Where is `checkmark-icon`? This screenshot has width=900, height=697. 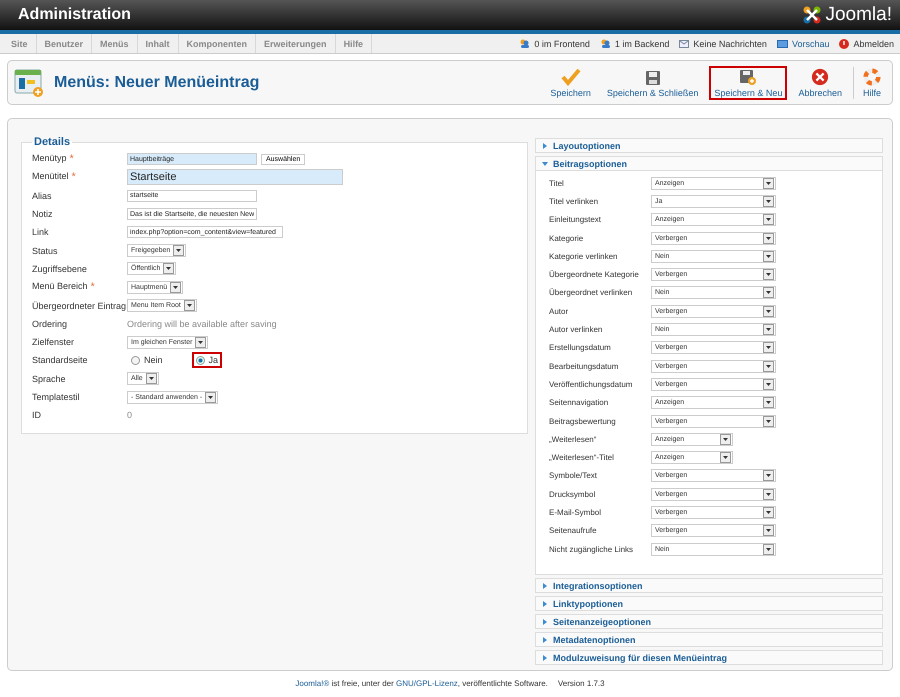
checkmark-icon is located at coordinates (570, 77).